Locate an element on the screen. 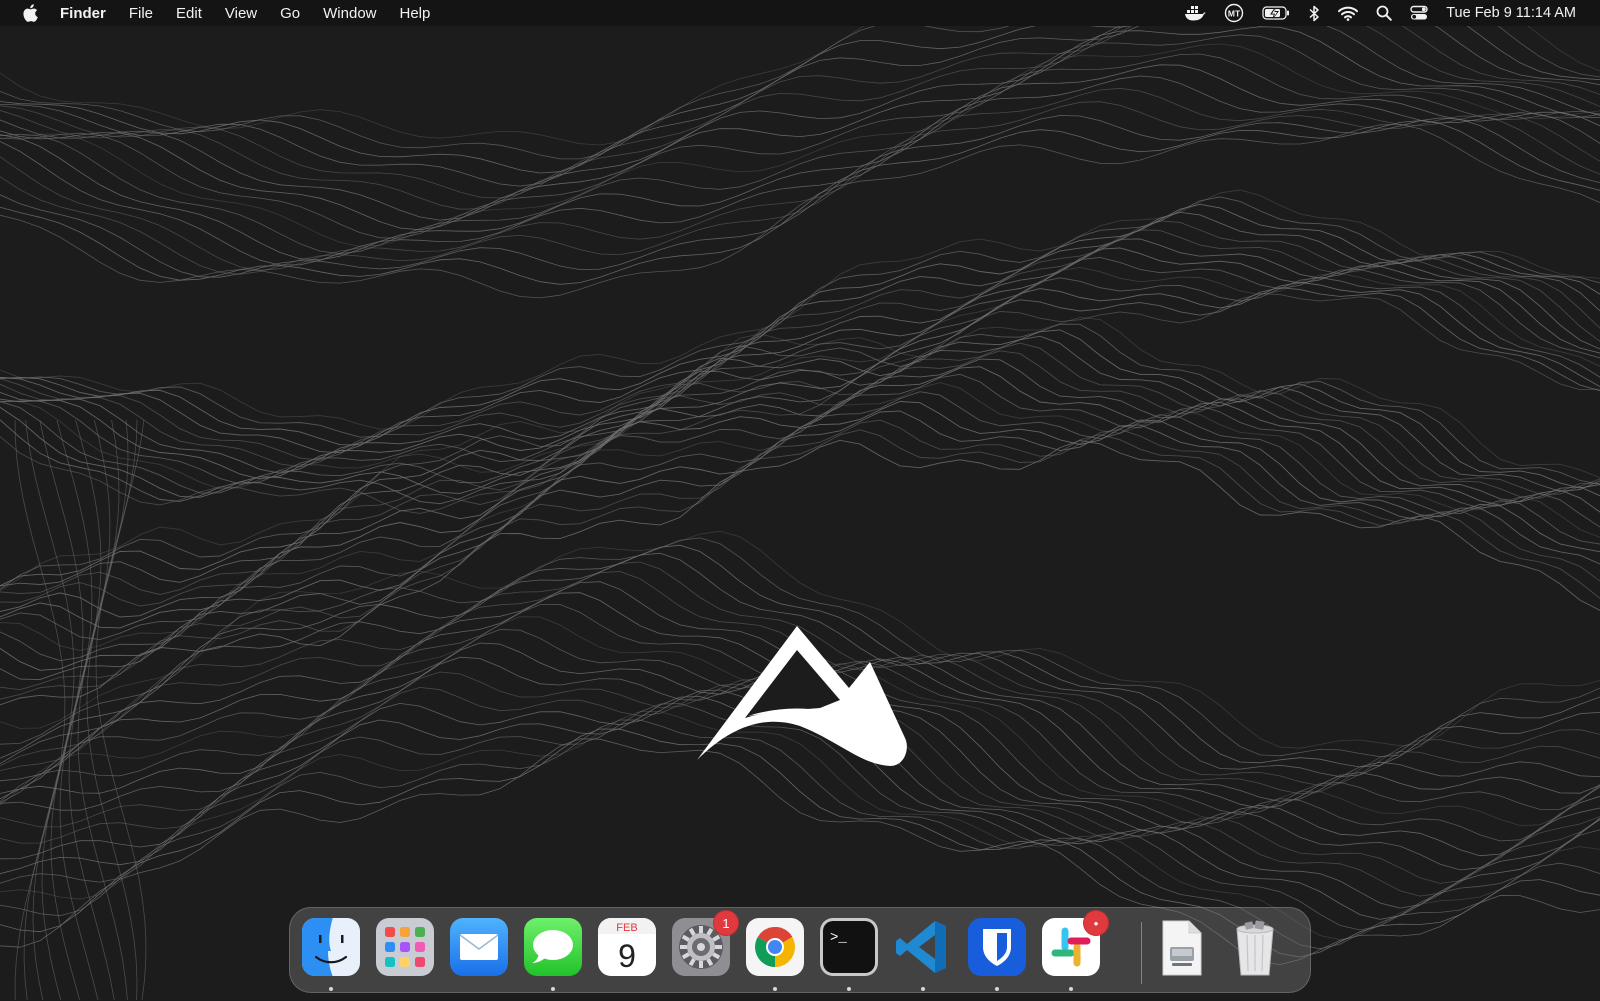 This screenshot has height=1001, width=1600. control-center-icon is located at coordinates (1419, 13).